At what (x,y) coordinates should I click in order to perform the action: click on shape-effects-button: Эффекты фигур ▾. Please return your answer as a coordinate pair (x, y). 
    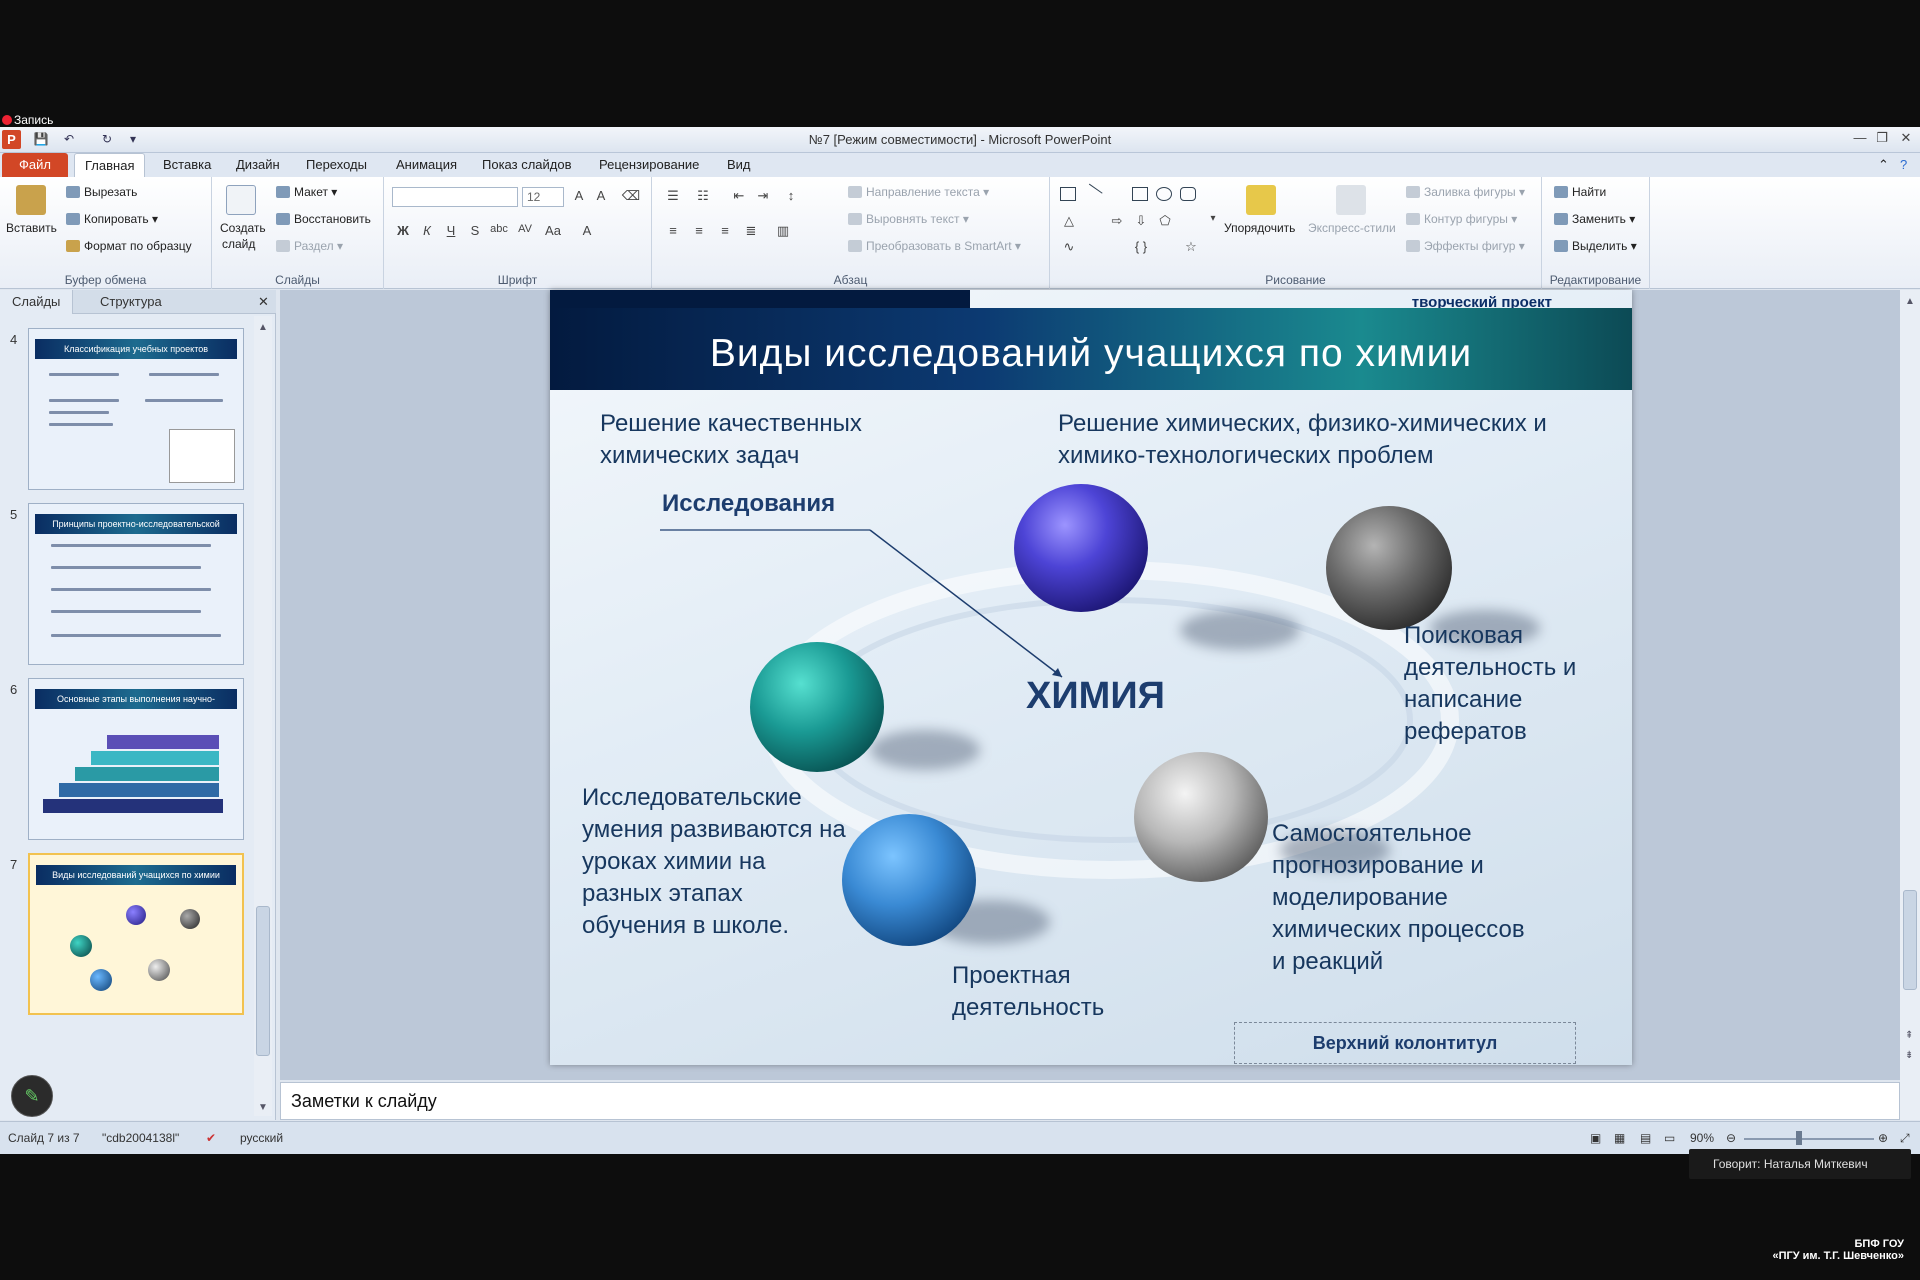
    Looking at the image, I should click on (1465, 246).